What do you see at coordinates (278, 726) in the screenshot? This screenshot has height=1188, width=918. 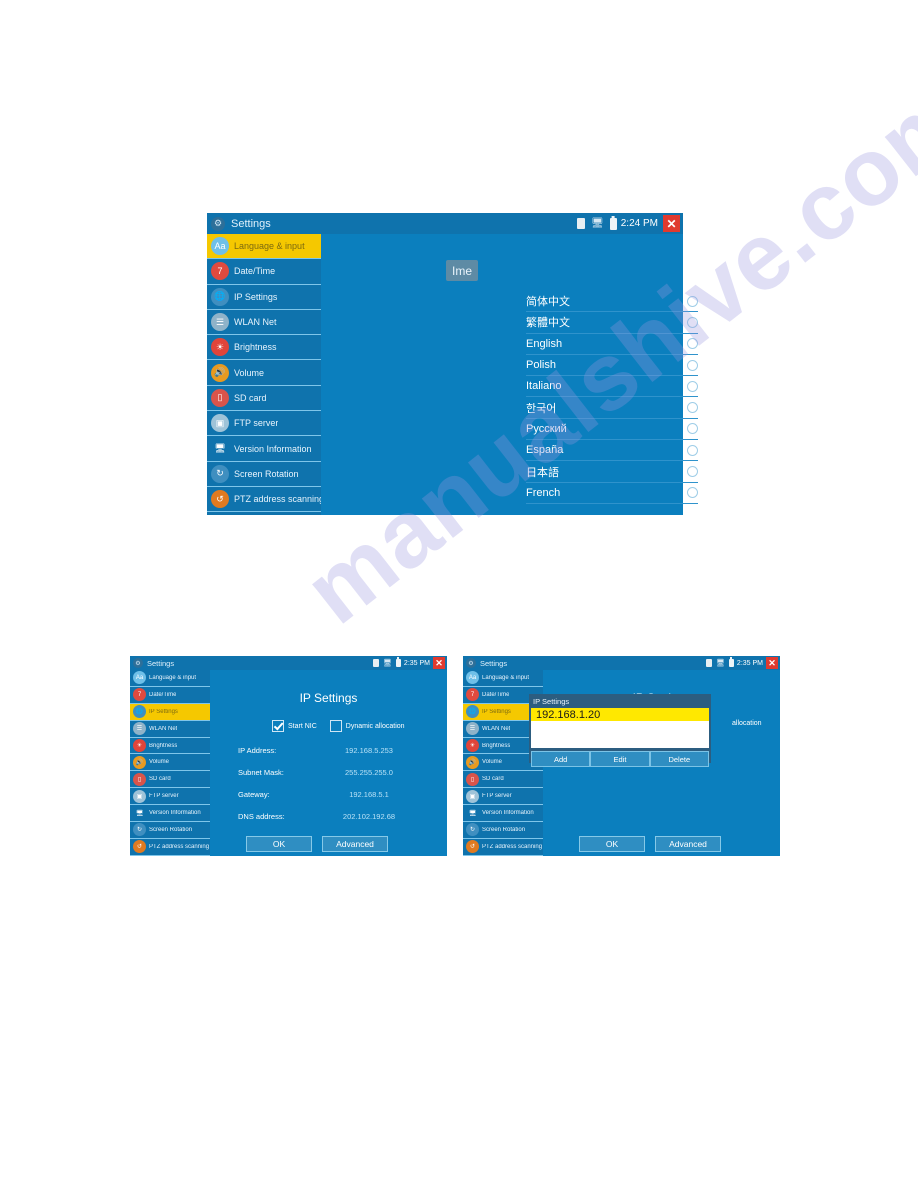 I see `start-nic-checkbox` at bounding box center [278, 726].